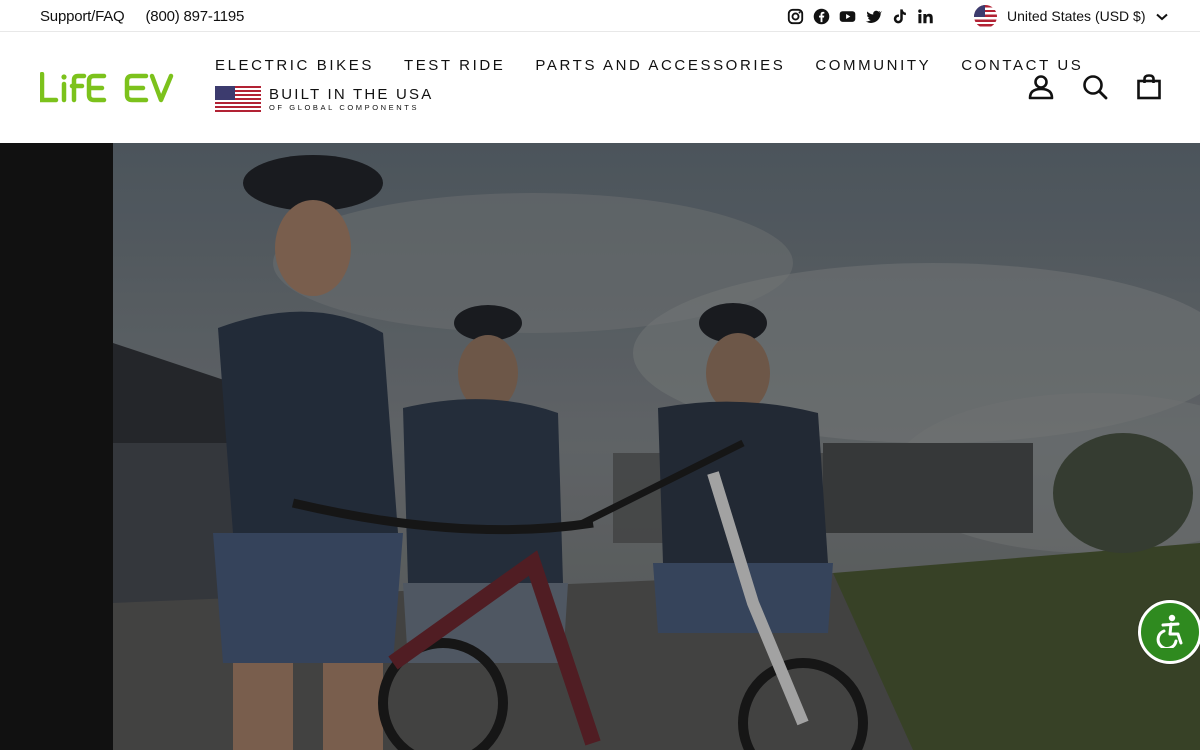 Image resolution: width=1200 pixels, height=750 pixels. Describe the element at coordinates (56, 446) in the screenshot. I see `hero-dark-panel` at that location.